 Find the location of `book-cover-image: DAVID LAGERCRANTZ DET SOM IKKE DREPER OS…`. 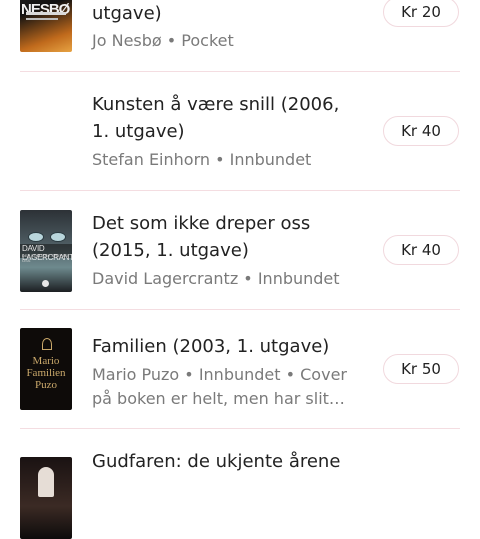

book-cover-image: DAVID LAGERCRANTZ DET SOM IKKE DREPER OS… is located at coordinates (46, 251).